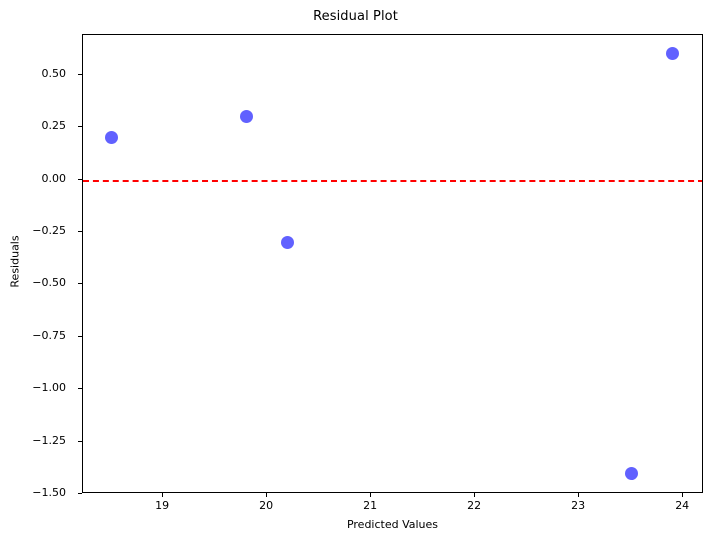 The image size is (711, 547). What do you see at coordinates (162, 505) in the screenshot?
I see `x-tick-label: 19` at bounding box center [162, 505].